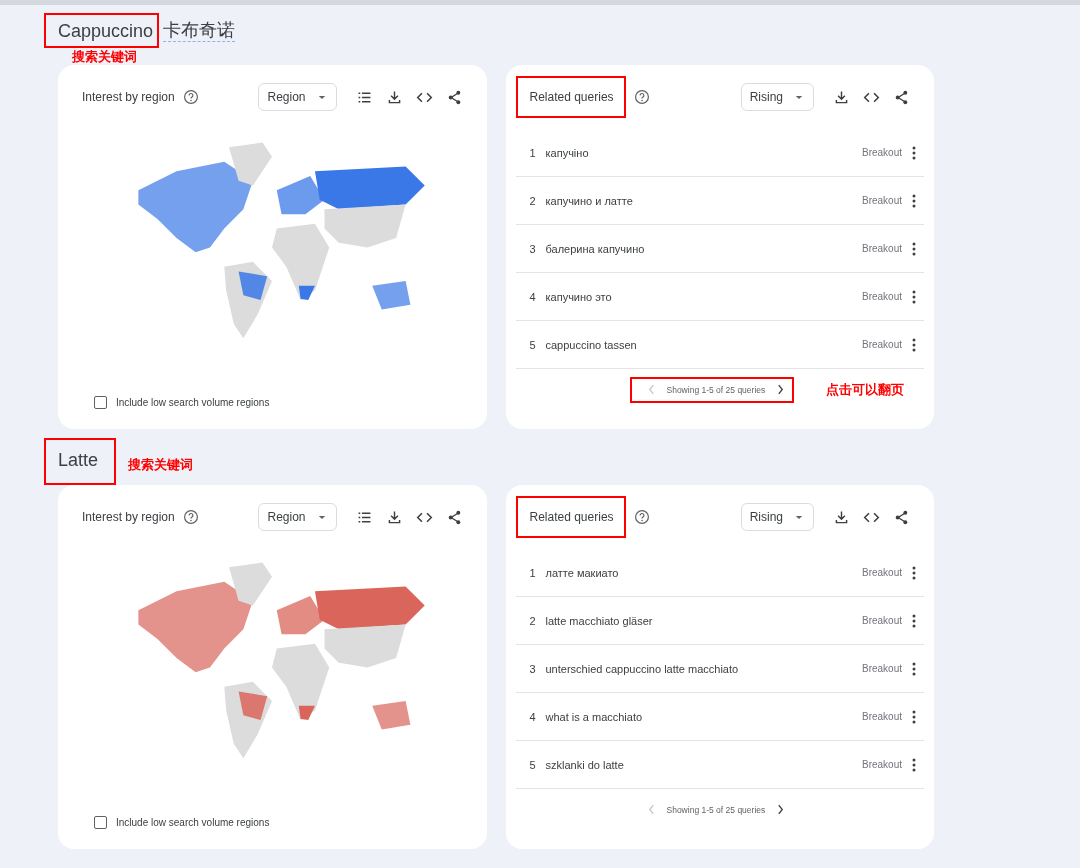 The height and width of the screenshot is (868, 1080). I want to click on query-link: капучіно, so click(567, 152).